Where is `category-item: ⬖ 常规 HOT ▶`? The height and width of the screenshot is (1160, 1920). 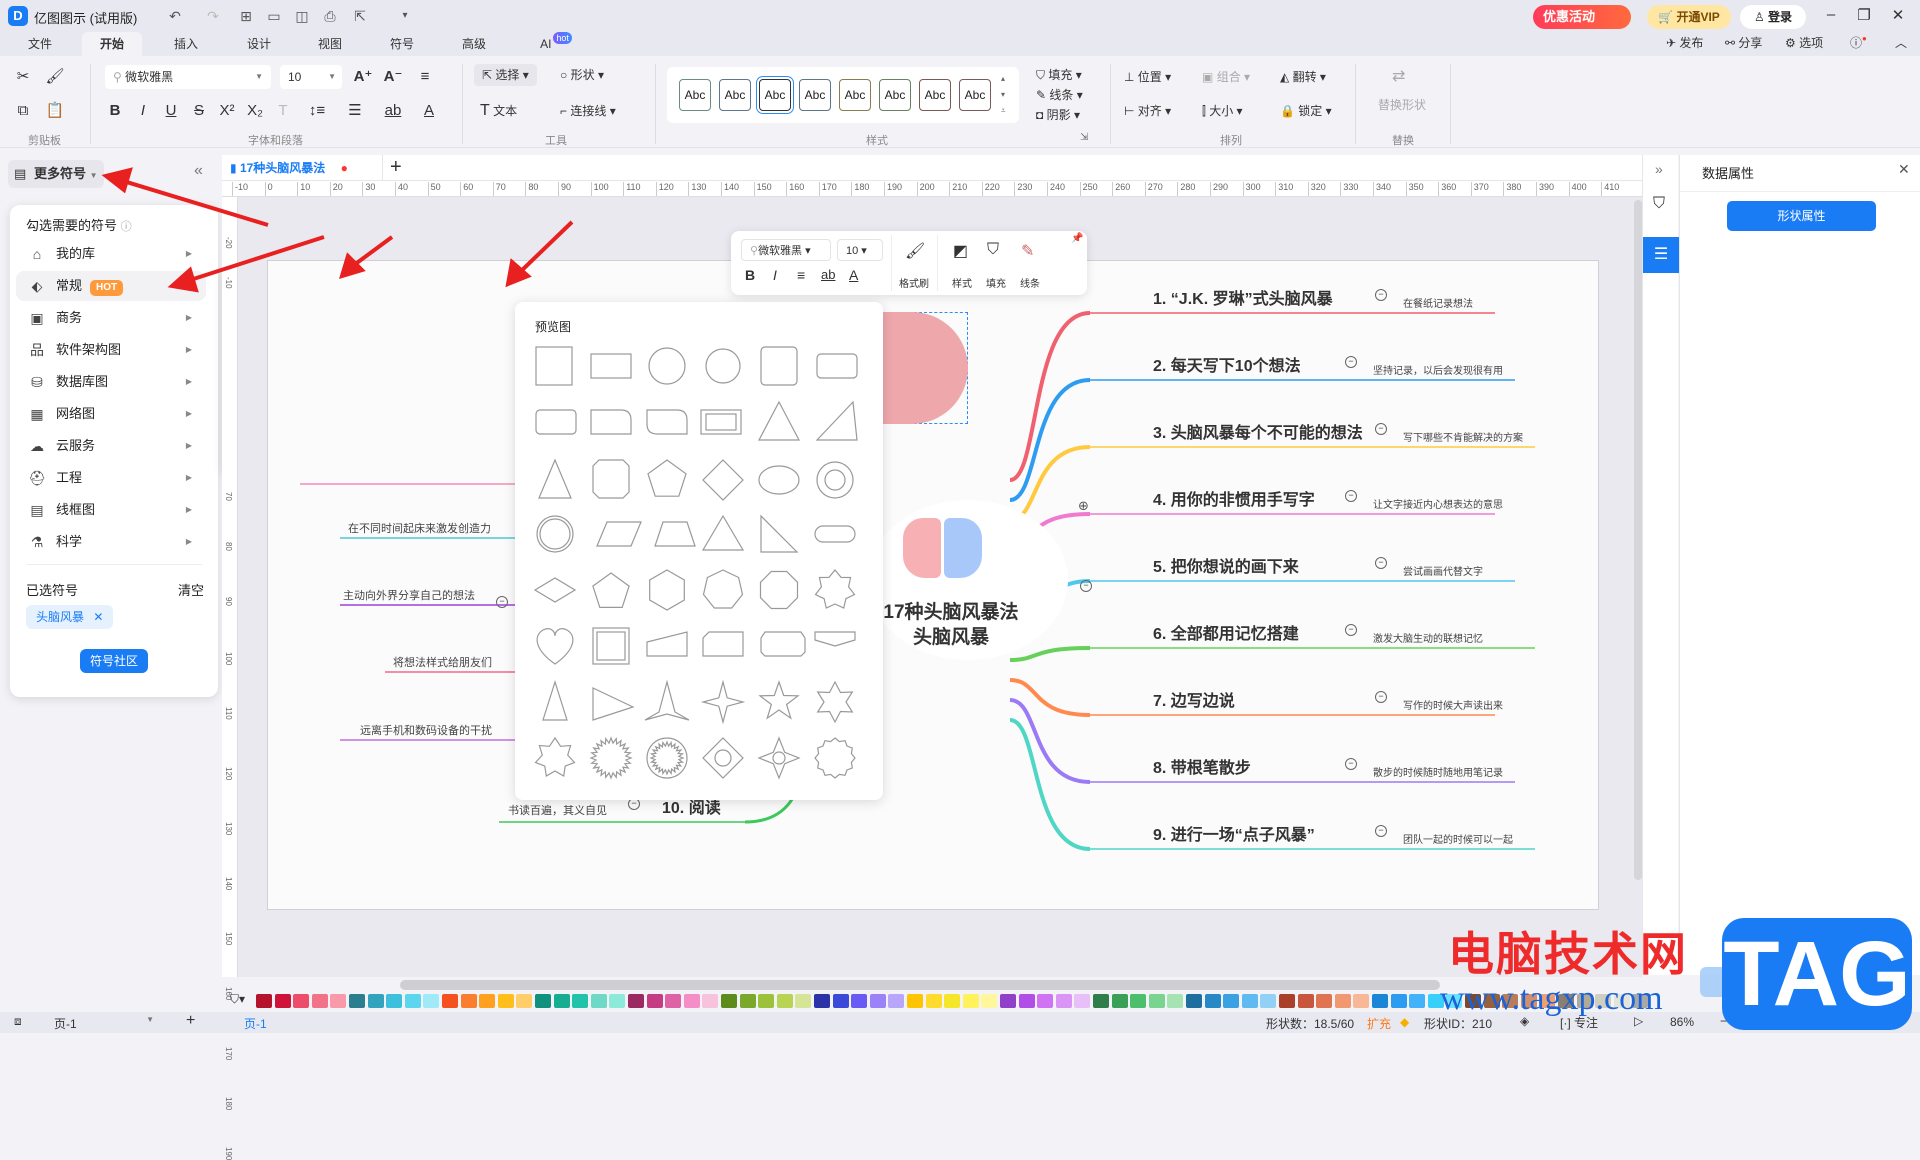
category-item: ⬖ 常规 HOT ▶ is located at coordinates (111, 286).